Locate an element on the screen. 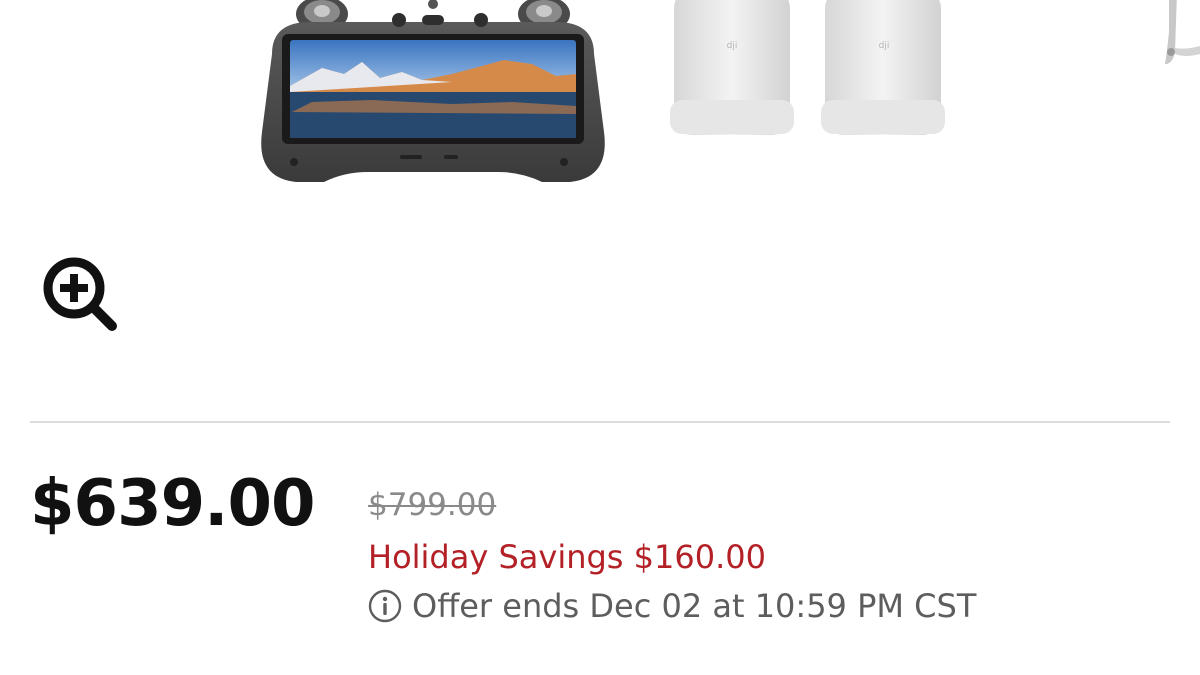  holiday-savings: Holiday Savings $160.00 is located at coordinates (567, 557).